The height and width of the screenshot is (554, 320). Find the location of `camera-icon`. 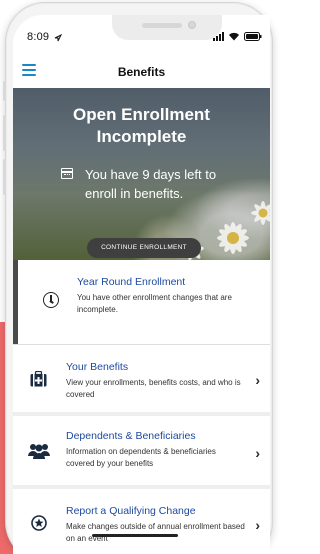

camera-icon is located at coordinates (192, 25).